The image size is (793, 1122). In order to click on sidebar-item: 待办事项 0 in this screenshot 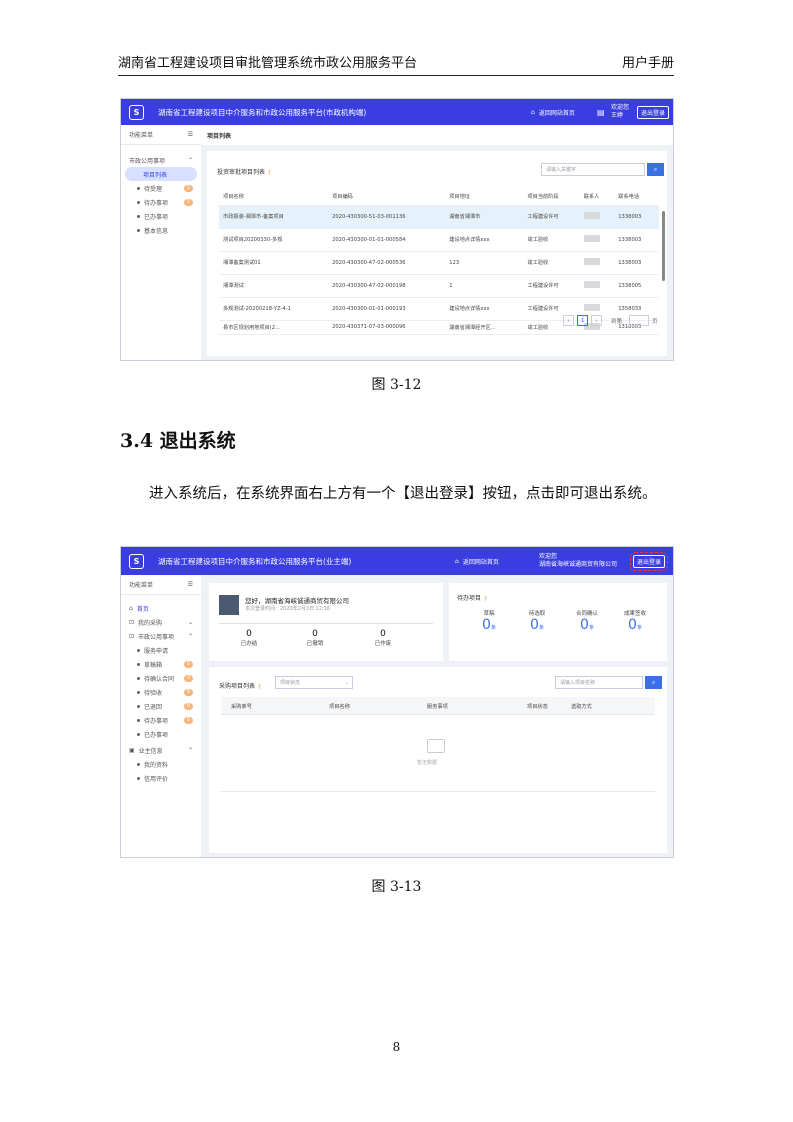, I will do `click(161, 720)`.